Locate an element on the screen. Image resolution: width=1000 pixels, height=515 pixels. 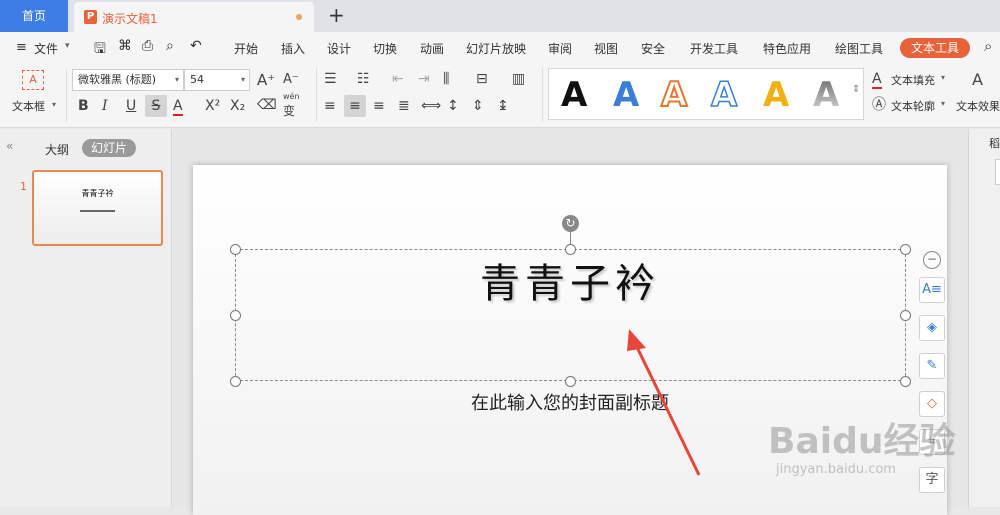
menu-features: 特色应用 is located at coordinates (787, 48).